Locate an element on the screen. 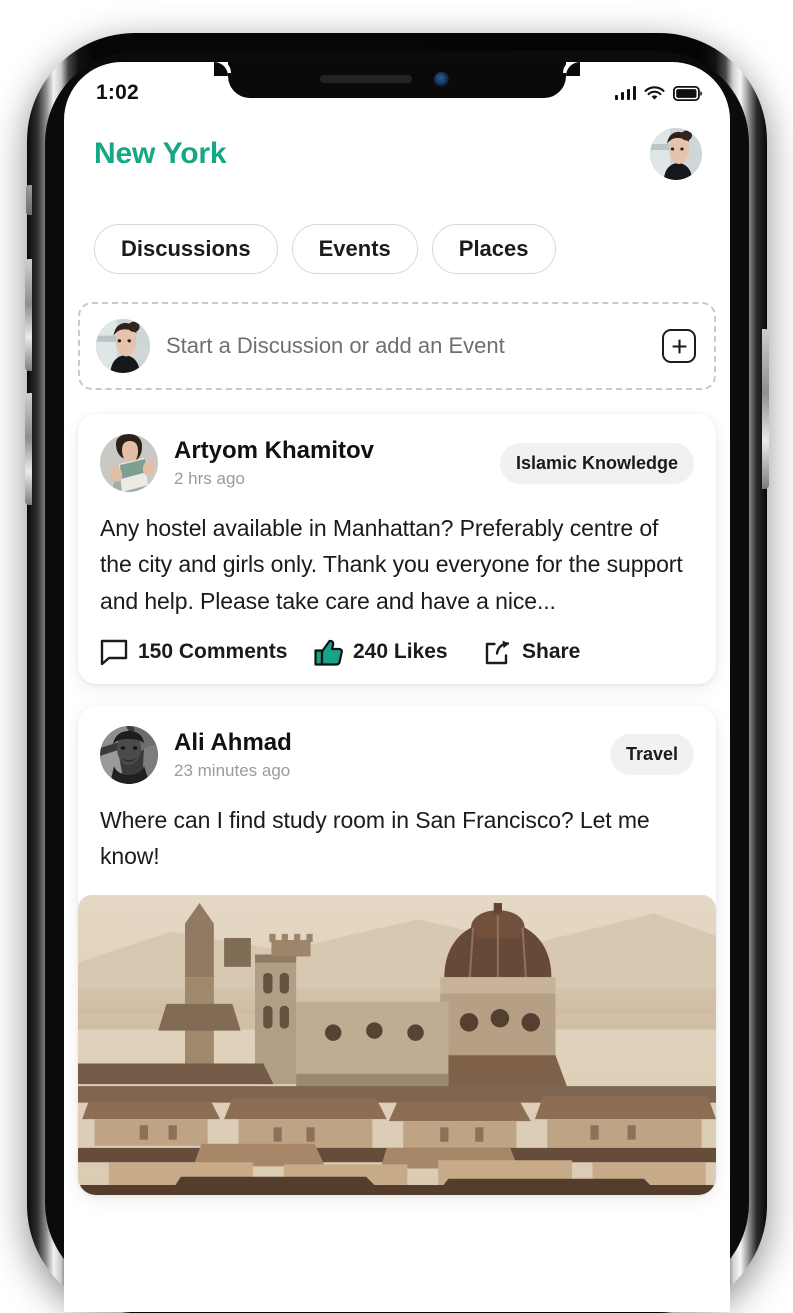 The width and height of the screenshot is (793, 1313). page-title: New York is located at coordinates (160, 153).